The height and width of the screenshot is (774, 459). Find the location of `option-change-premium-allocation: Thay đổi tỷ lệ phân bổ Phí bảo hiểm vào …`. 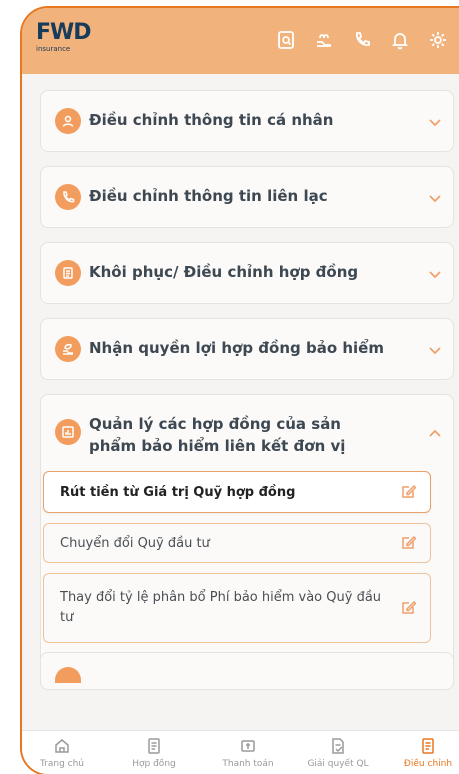

option-change-premium-allocation: Thay đổi tỷ lệ phân bổ Phí bảo hiểm vào … is located at coordinates (237, 608).